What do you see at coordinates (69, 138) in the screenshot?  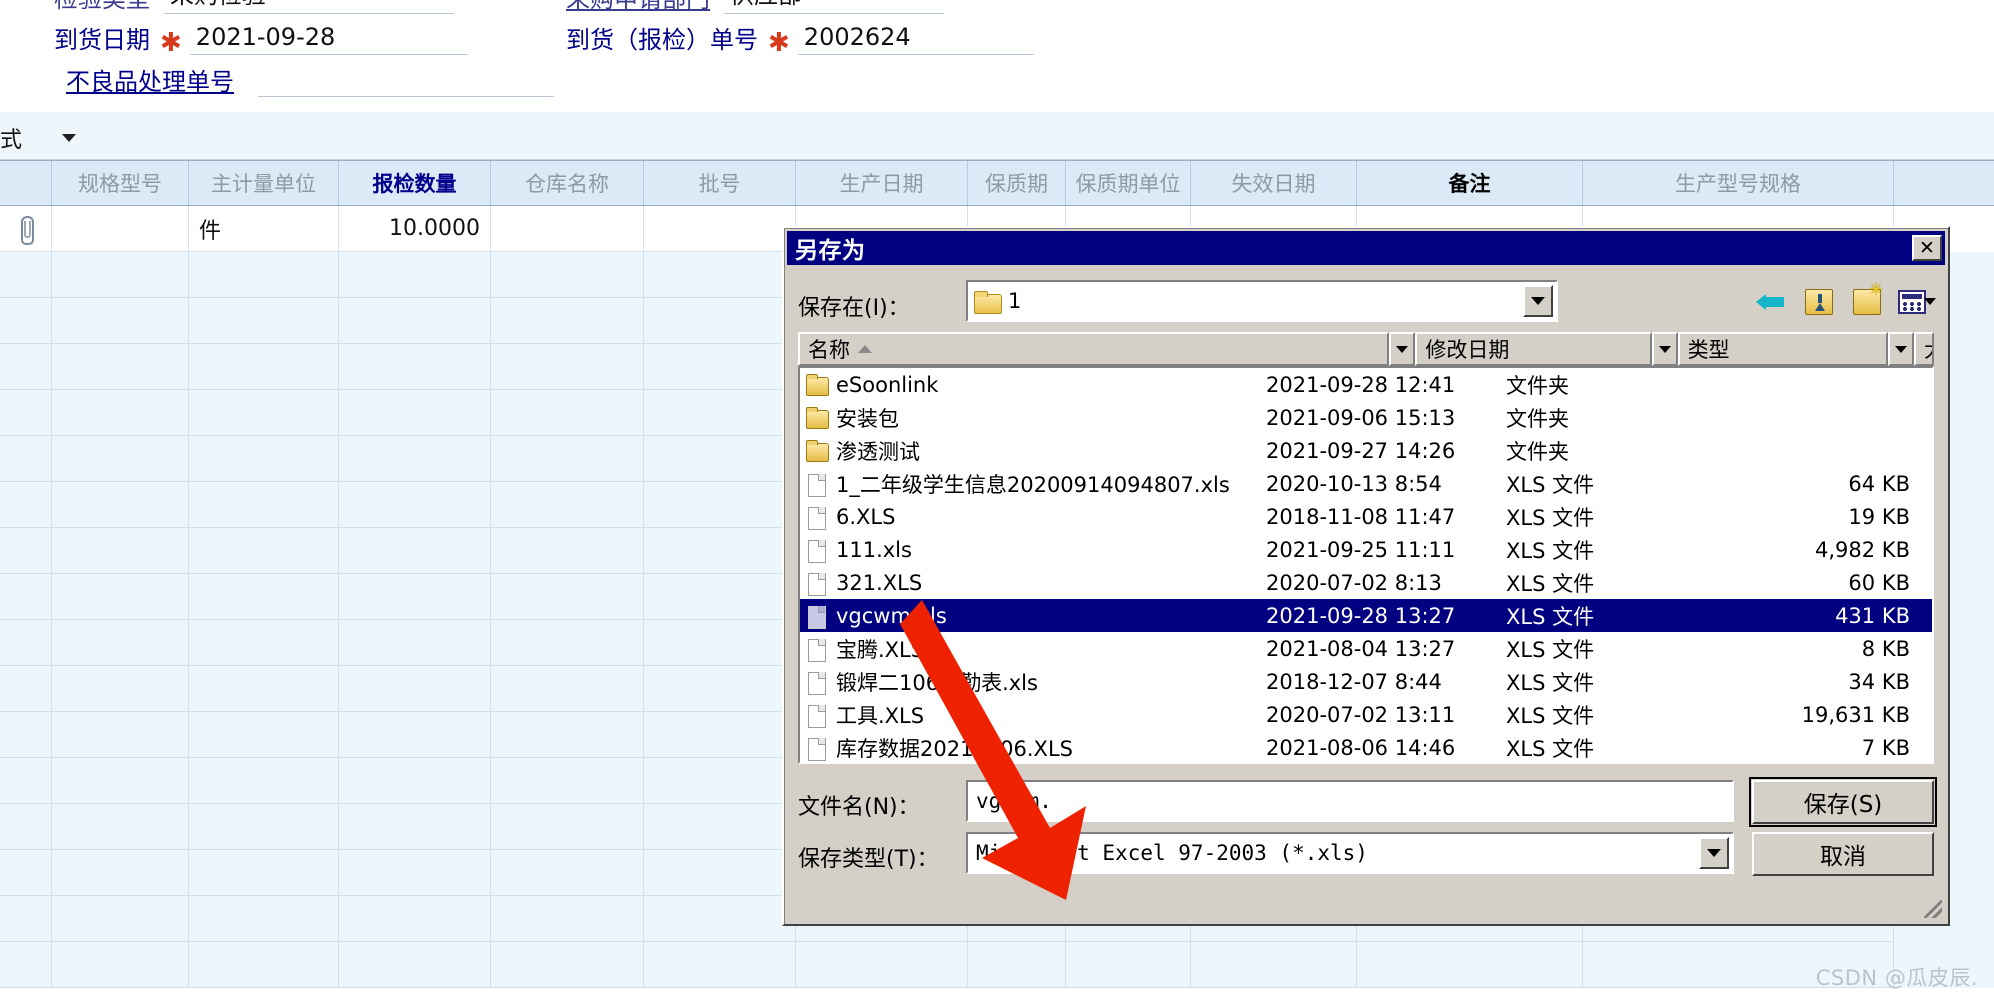 I see `chevron-down-icon` at bounding box center [69, 138].